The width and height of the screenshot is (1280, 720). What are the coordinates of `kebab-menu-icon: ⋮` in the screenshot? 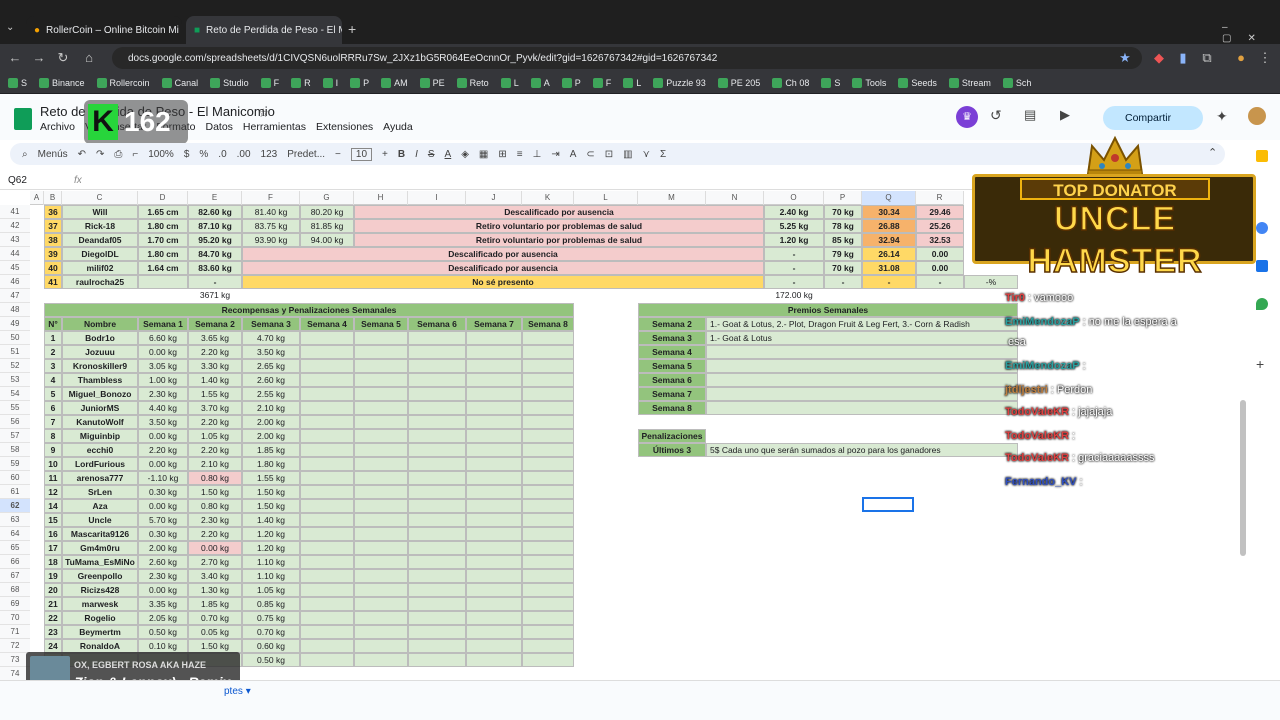 It's located at (1265, 58).